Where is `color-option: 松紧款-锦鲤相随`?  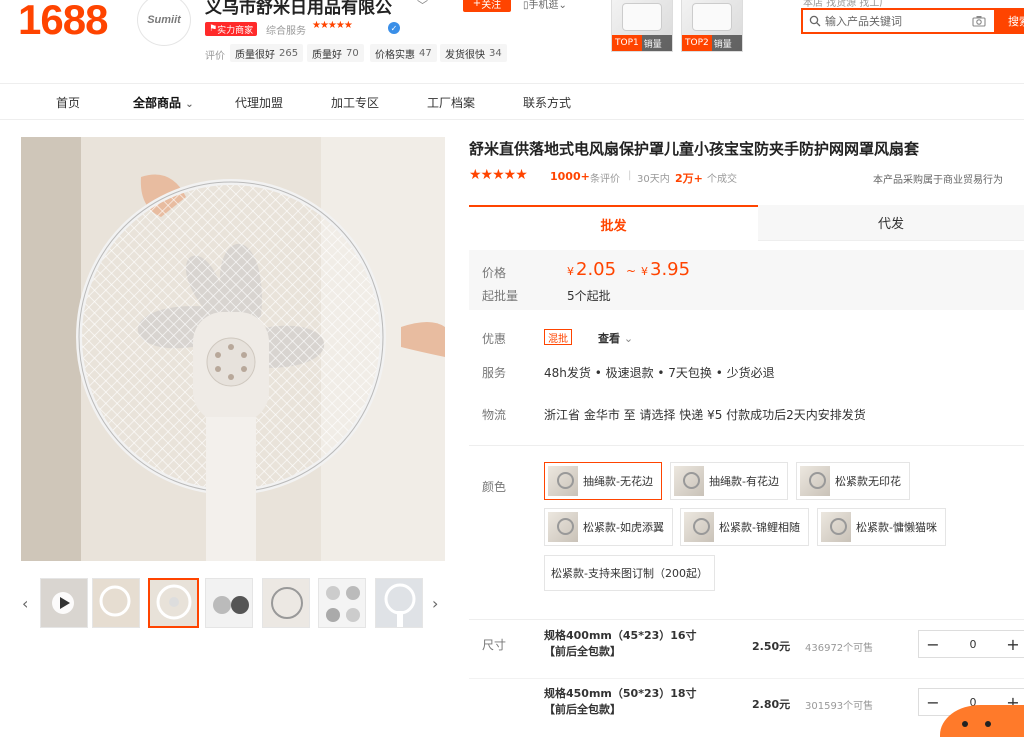 color-option: 松紧款-锦鲤相随 is located at coordinates (744, 527).